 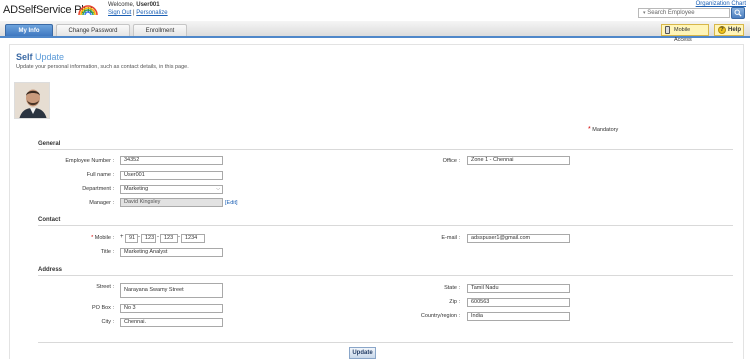 I want to click on zip-label: Zip :, so click(x=454, y=302).